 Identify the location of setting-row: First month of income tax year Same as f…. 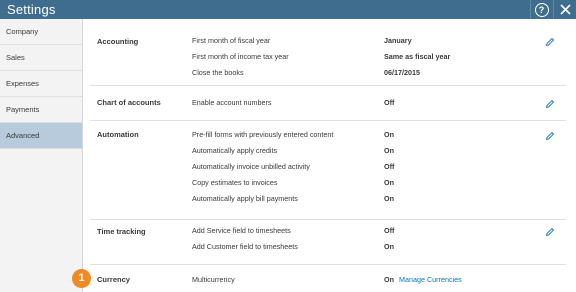
(328, 60).